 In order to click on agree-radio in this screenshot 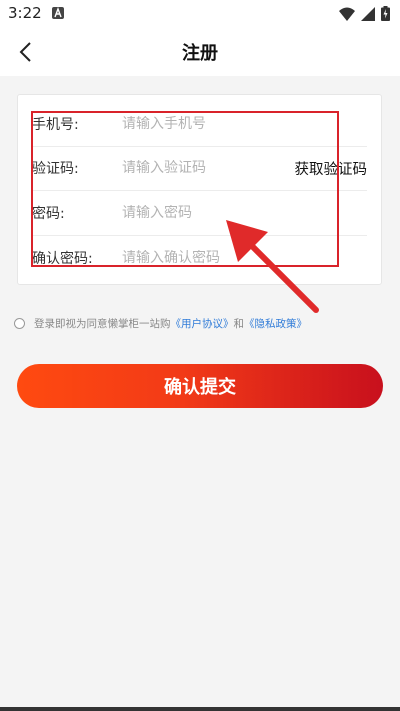, I will do `click(19, 323)`.